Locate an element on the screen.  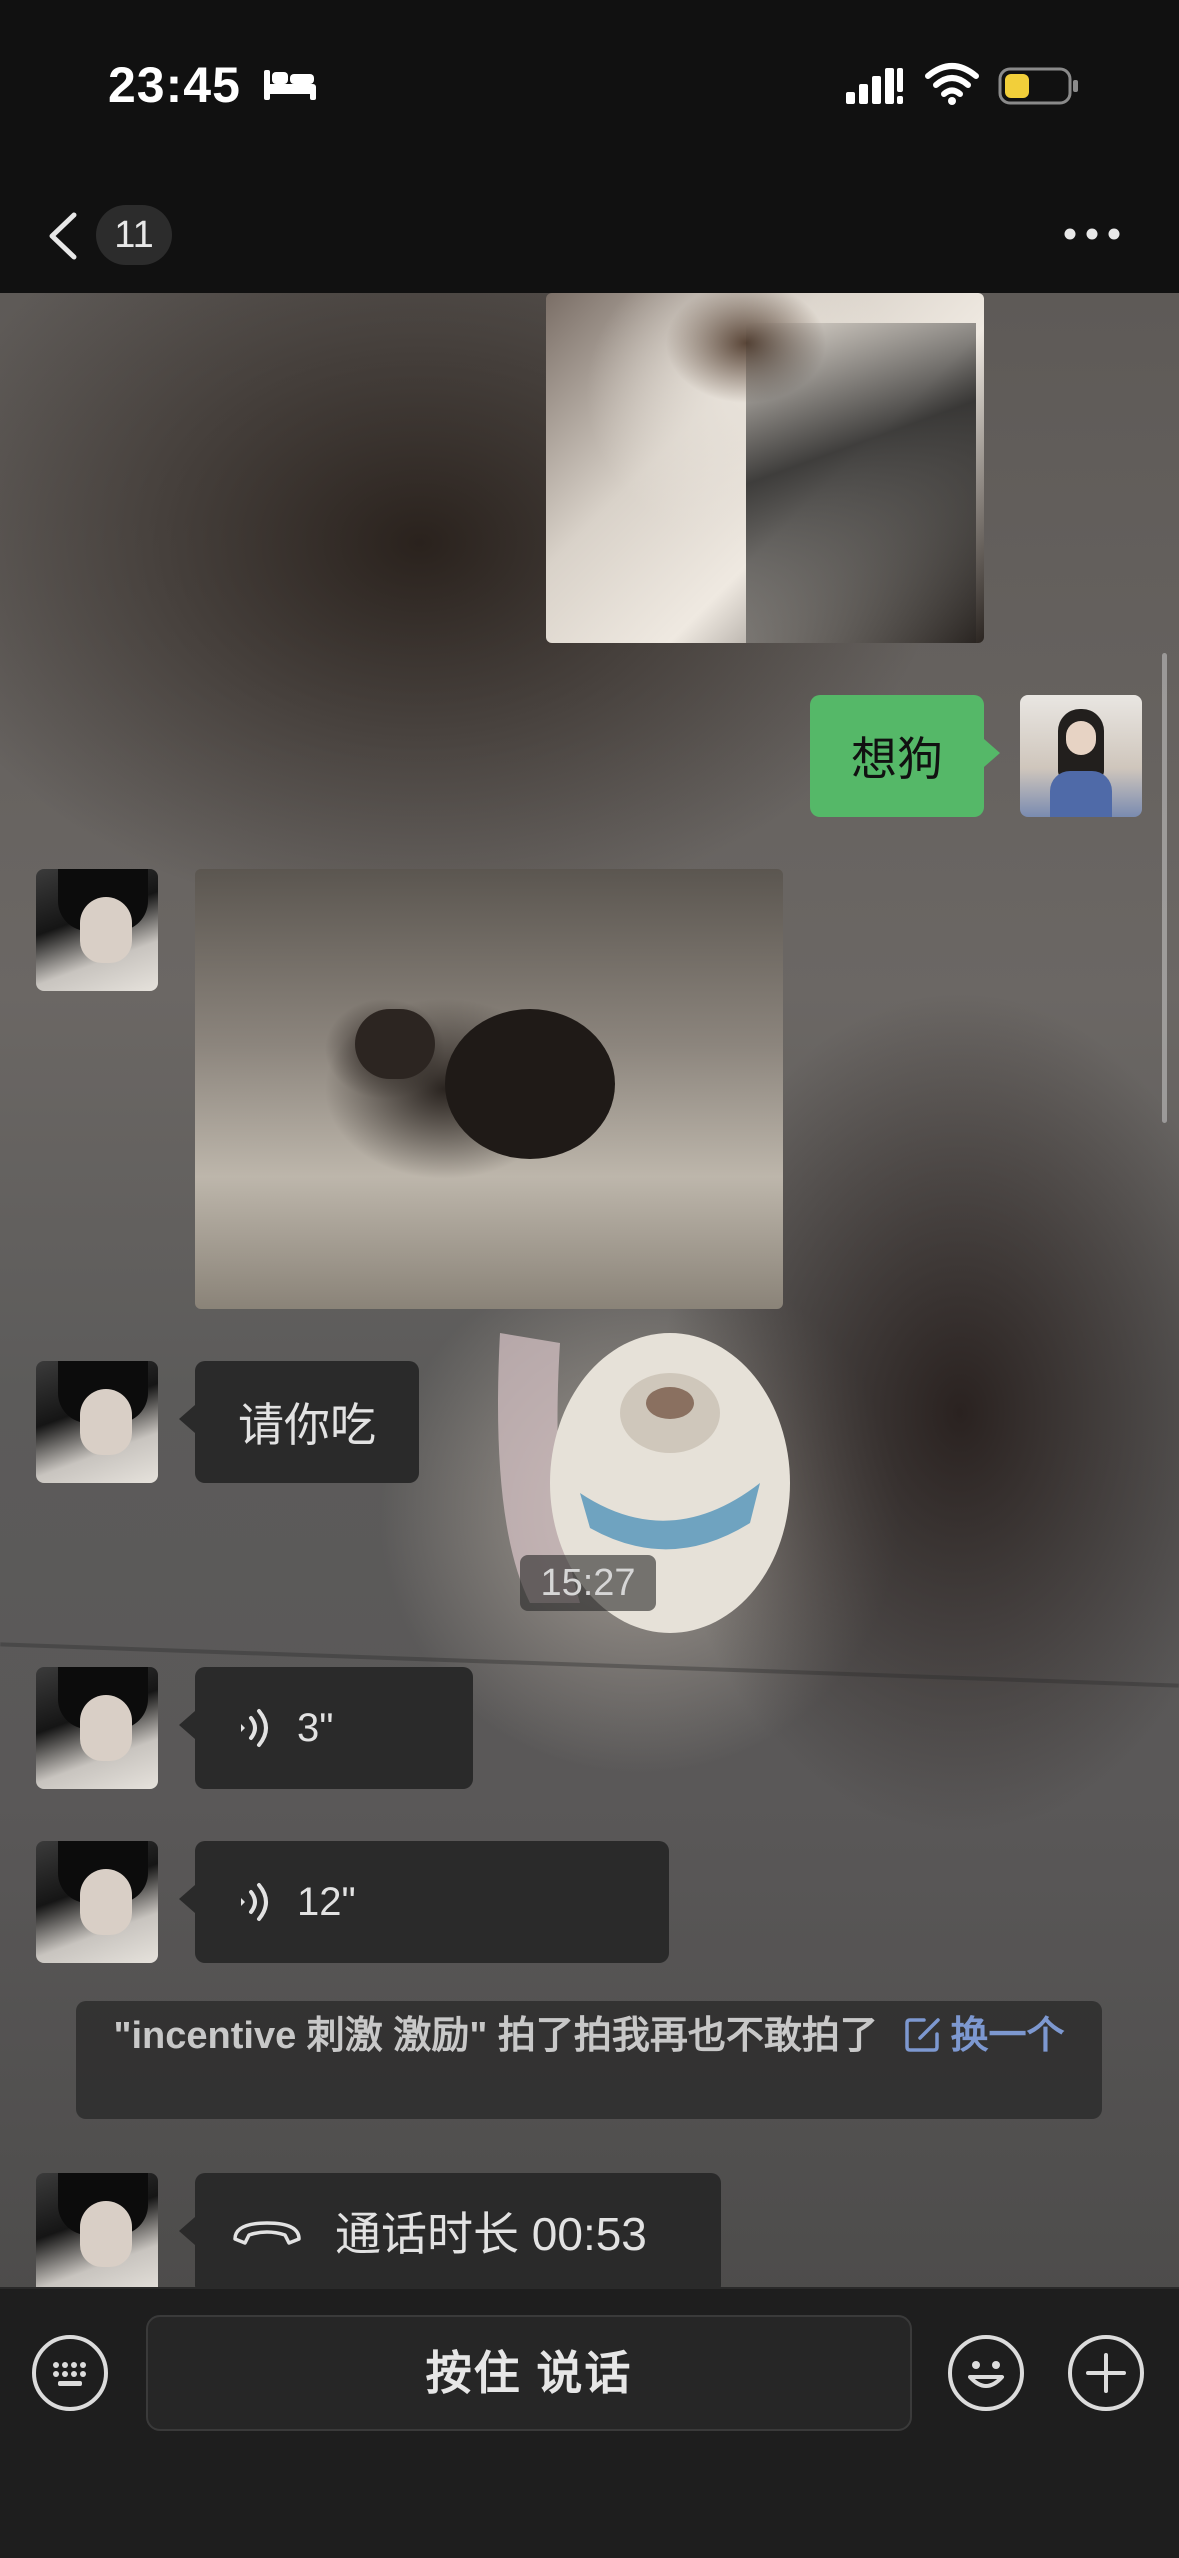
voice-message-bubble: 12" is located at coordinates (424, 1902).